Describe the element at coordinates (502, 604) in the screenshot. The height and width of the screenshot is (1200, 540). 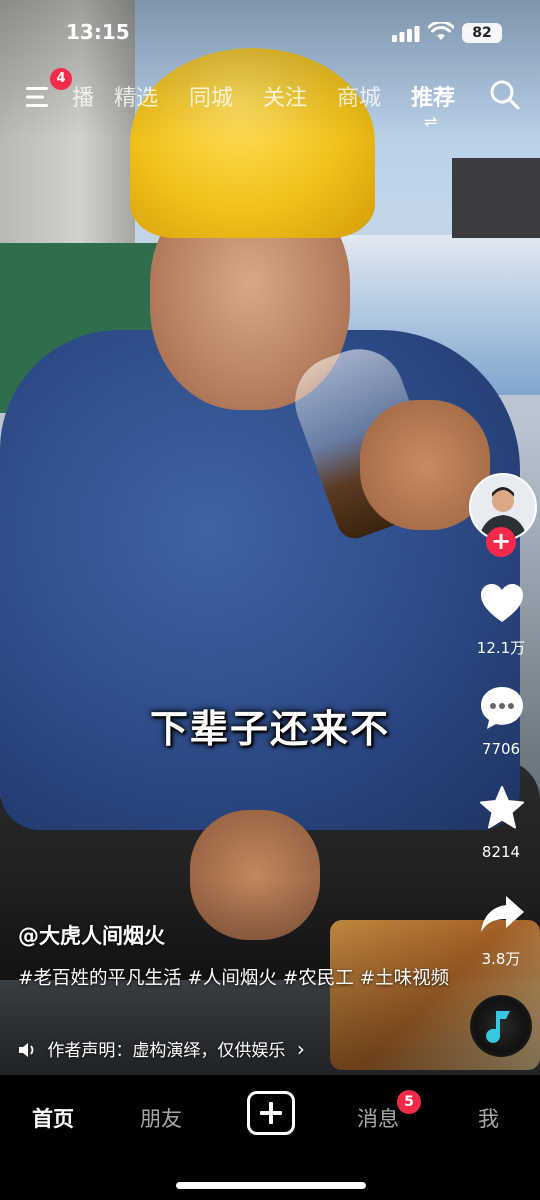
I see `heart-icon` at that location.